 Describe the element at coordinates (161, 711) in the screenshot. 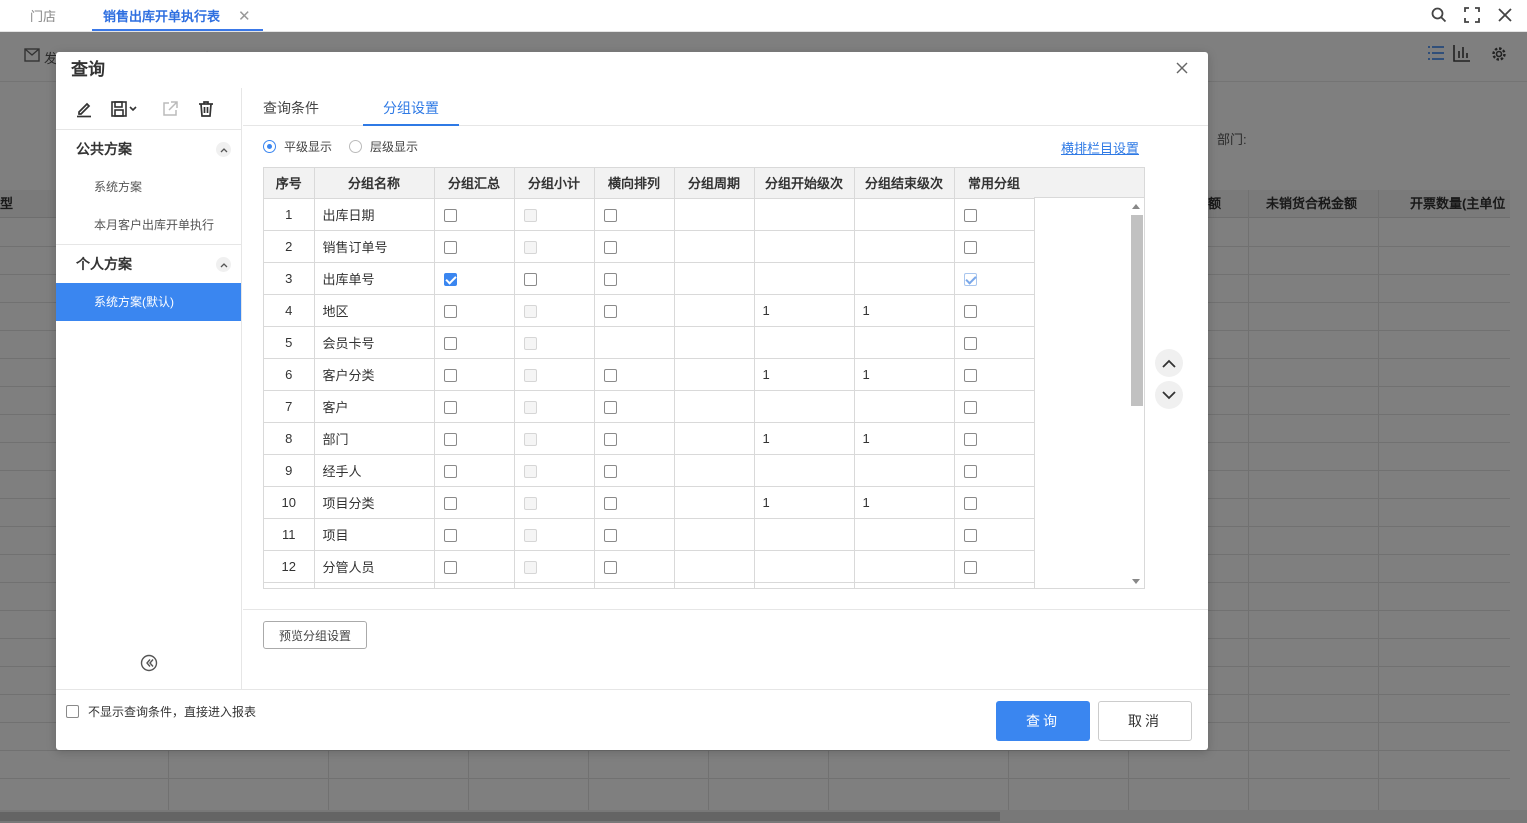

I see `skip-conditions-checkbox: 不显示查询条件，直接进入报表` at that location.